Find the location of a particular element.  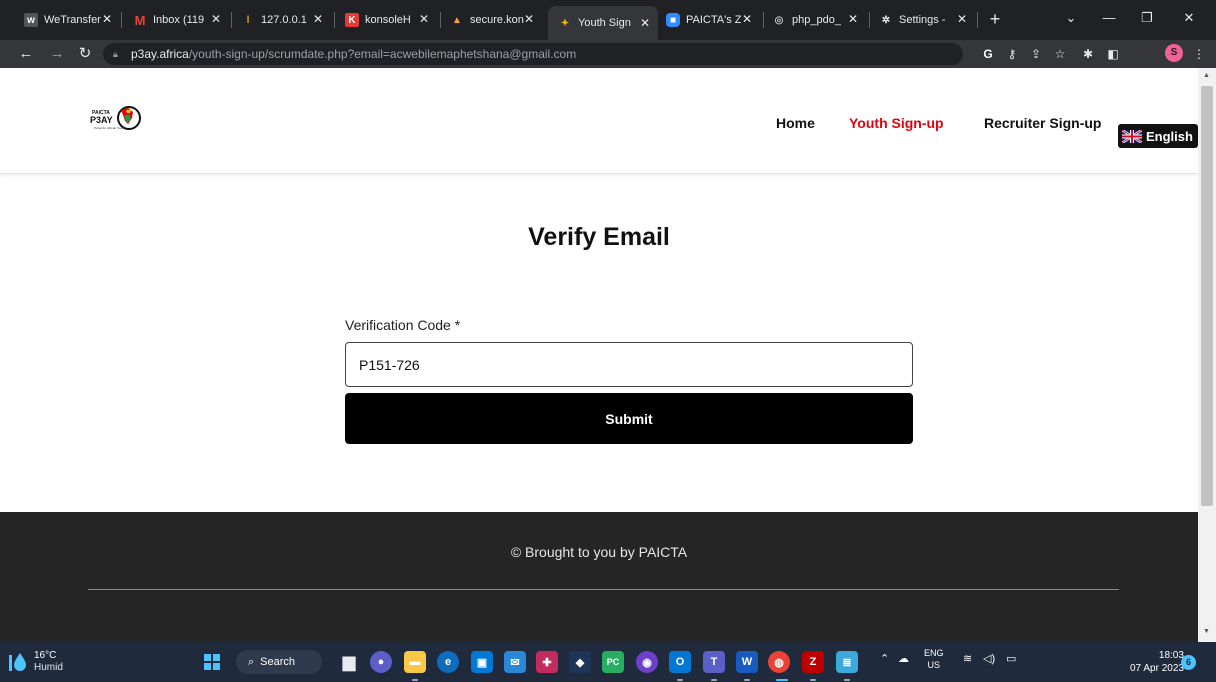

svg-text: Portal for African Youth is located at coordinates (109, 128).